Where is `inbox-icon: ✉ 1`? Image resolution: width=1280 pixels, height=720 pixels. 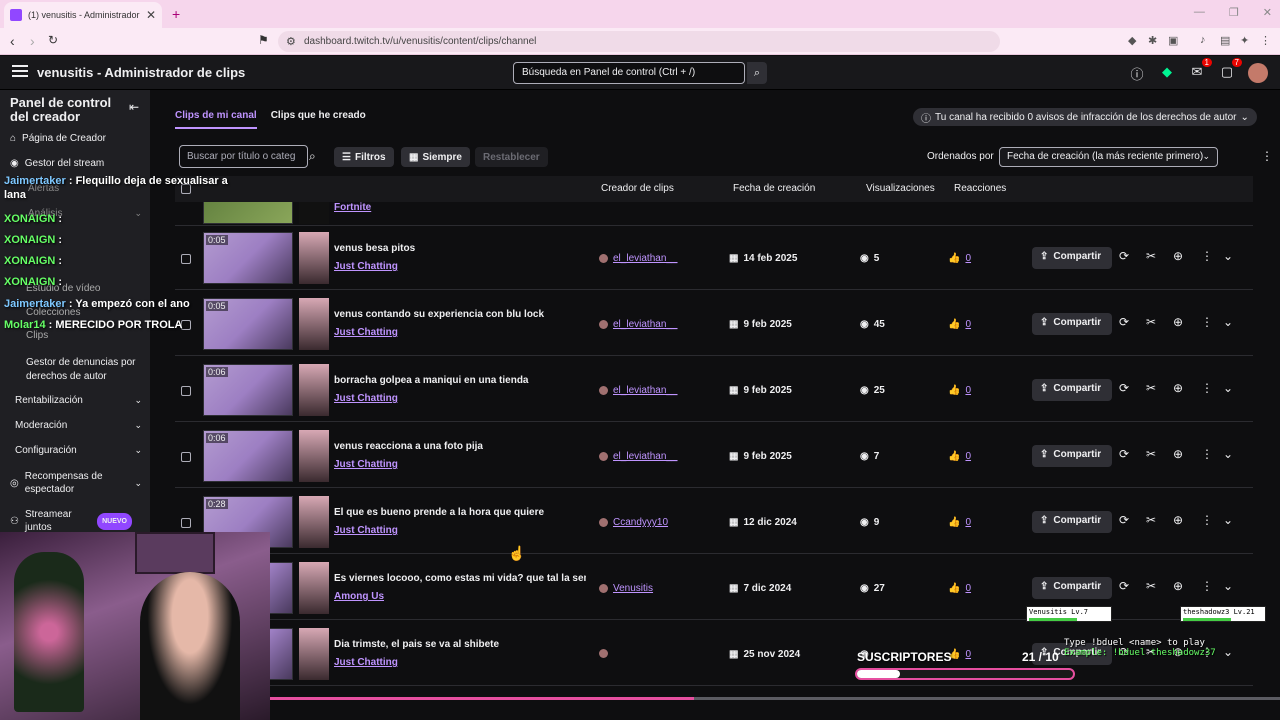 inbox-icon: ✉ 1 is located at coordinates (1200, 70).